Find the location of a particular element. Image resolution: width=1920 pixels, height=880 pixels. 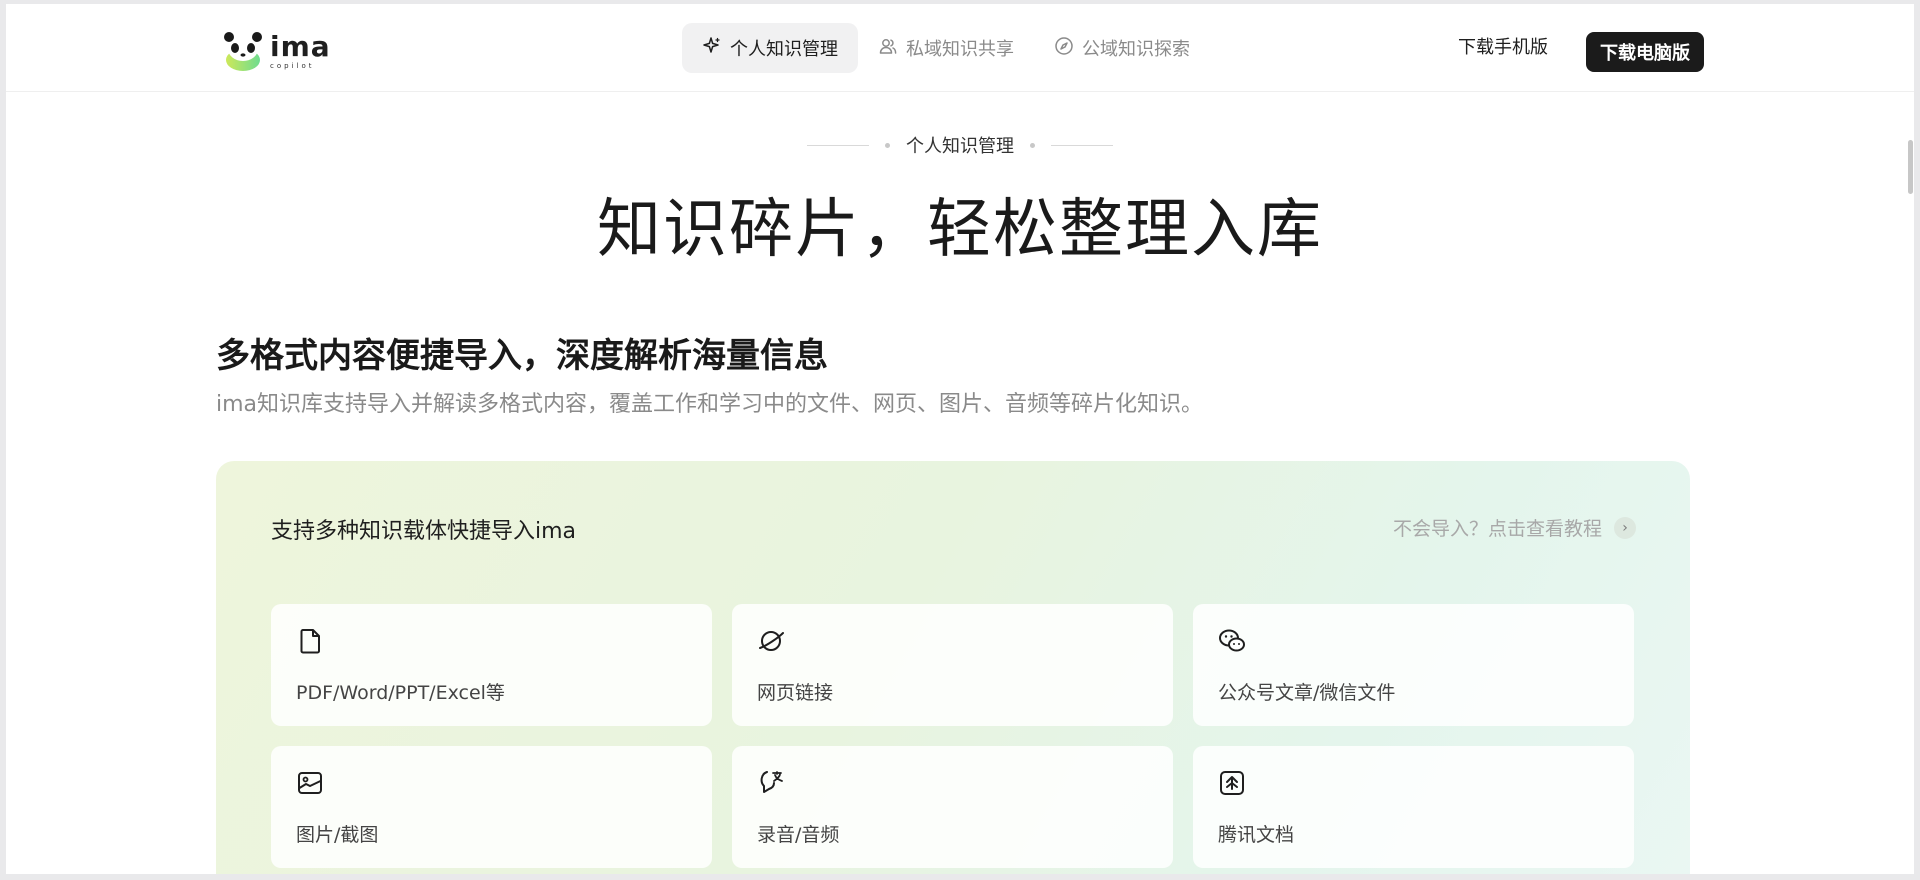

wechat-icon is located at coordinates (1232, 641).